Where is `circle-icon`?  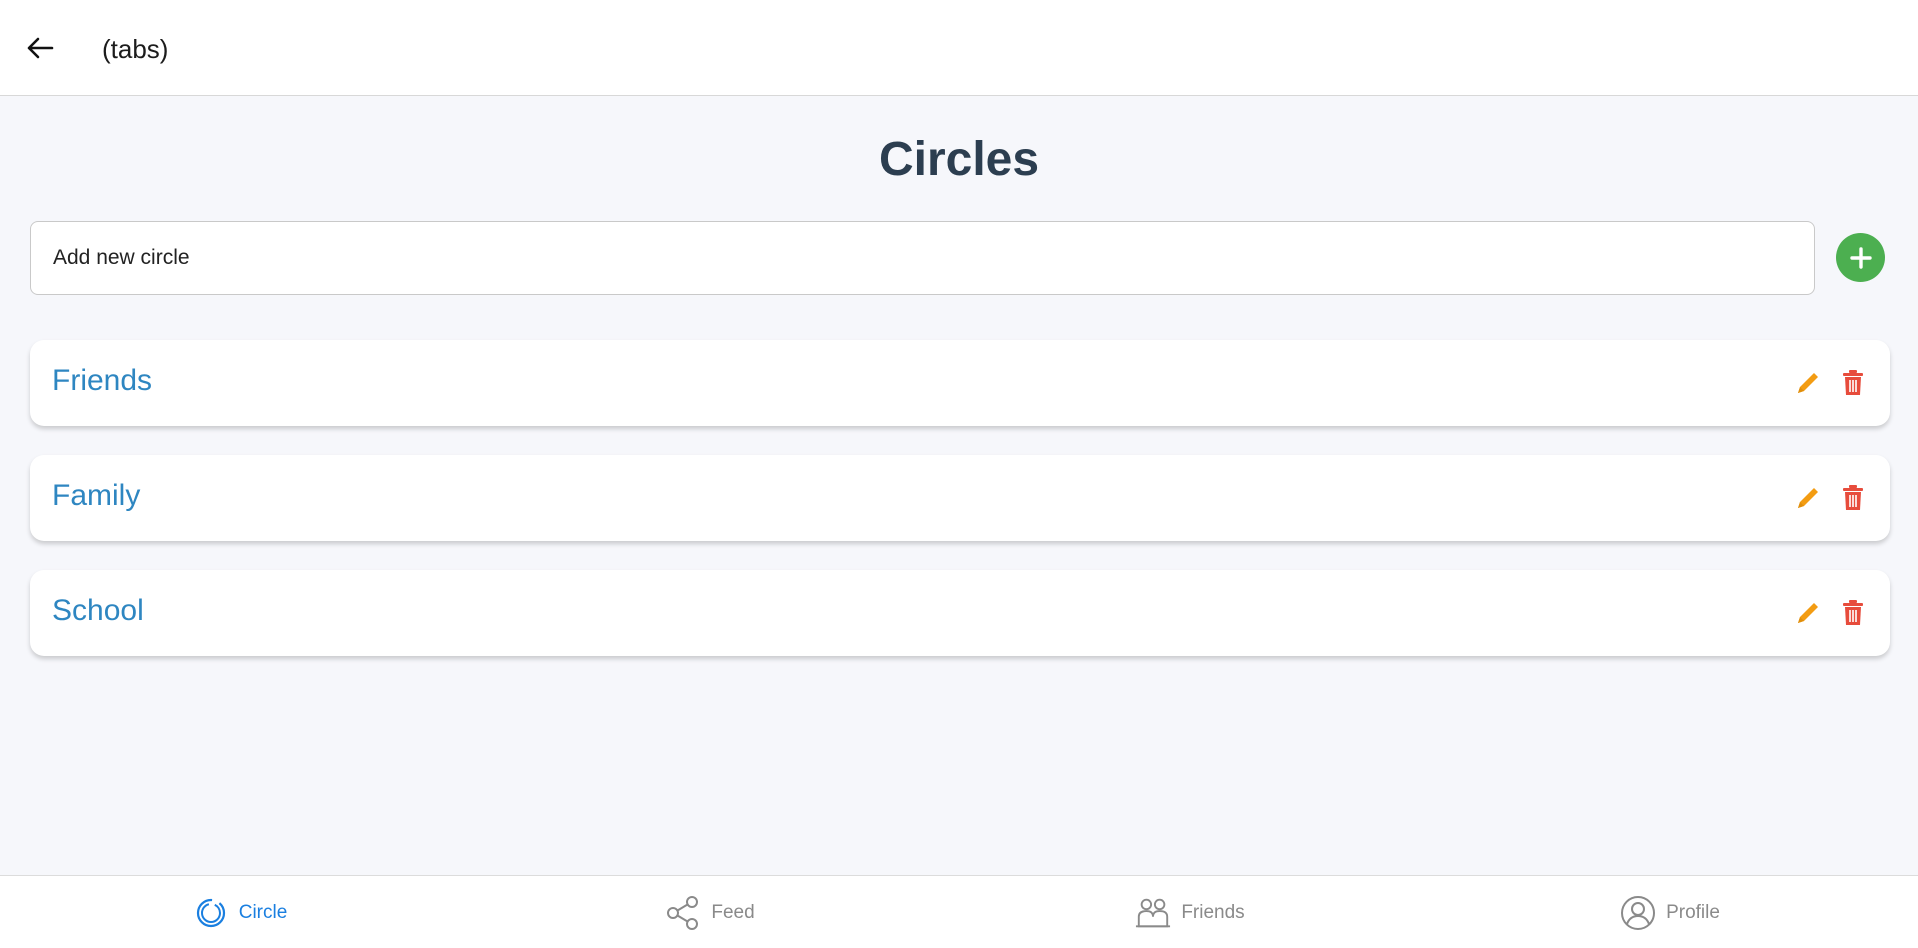
circle-icon is located at coordinates (211, 913).